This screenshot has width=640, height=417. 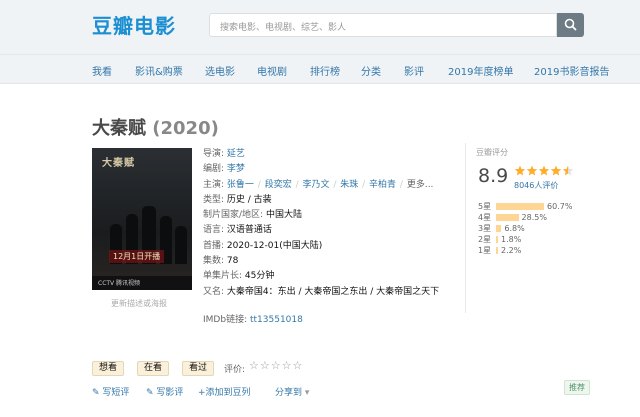 What do you see at coordinates (102, 70) in the screenshot?
I see `nav-item-mine: 我看` at bounding box center [102, 70].